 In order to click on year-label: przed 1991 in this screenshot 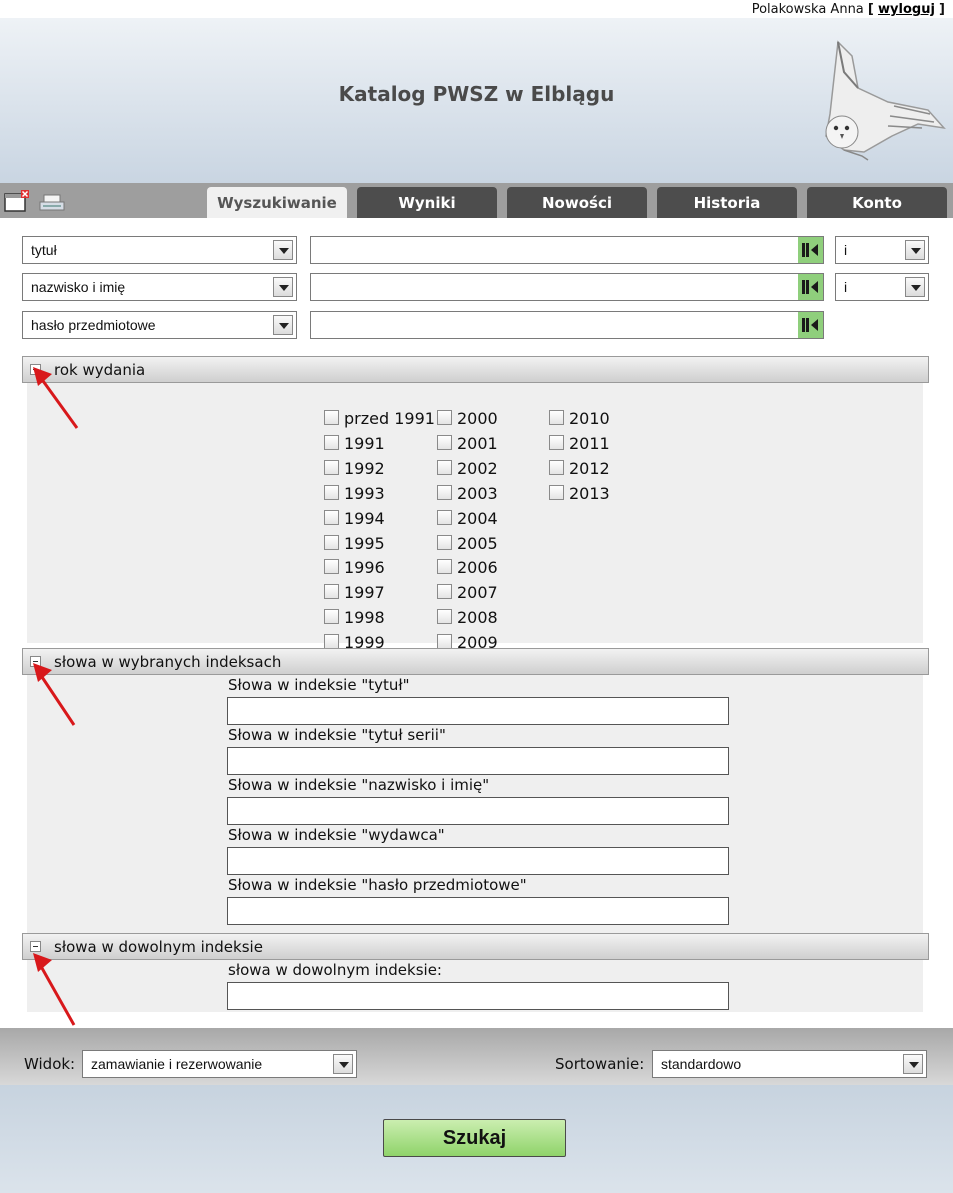, I will do `click(389, 418)`.